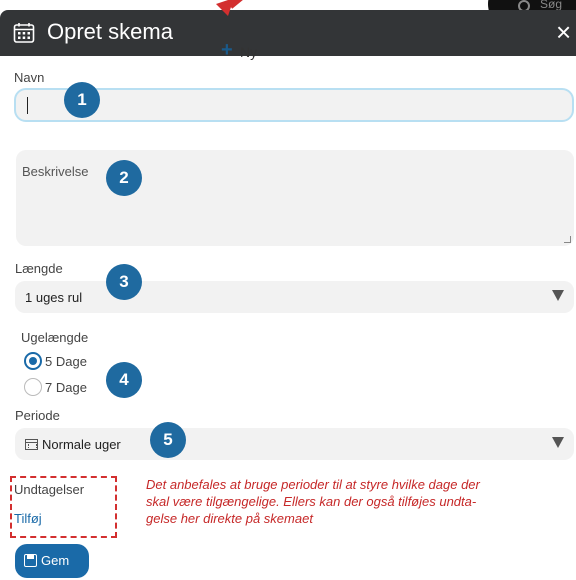 Image resolution: width=576 pixels, height=580 pixels. Describe the element at coordinates (288, 33) in the screenshot. I see `dialog-header: Opret skema ×` at that location.